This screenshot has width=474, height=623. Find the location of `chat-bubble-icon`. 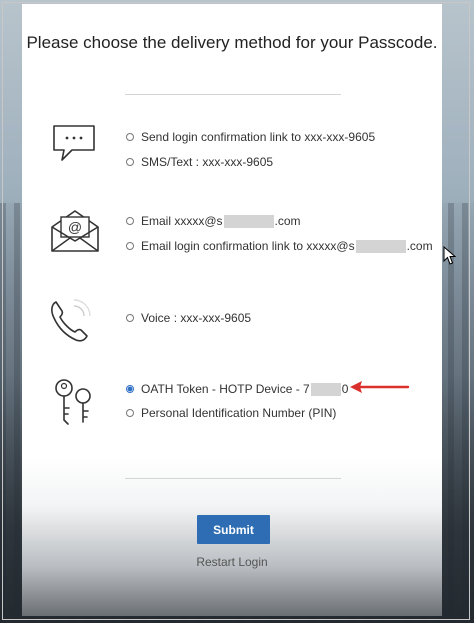

chat-bubble-icon is located at coordinates (74, 143).